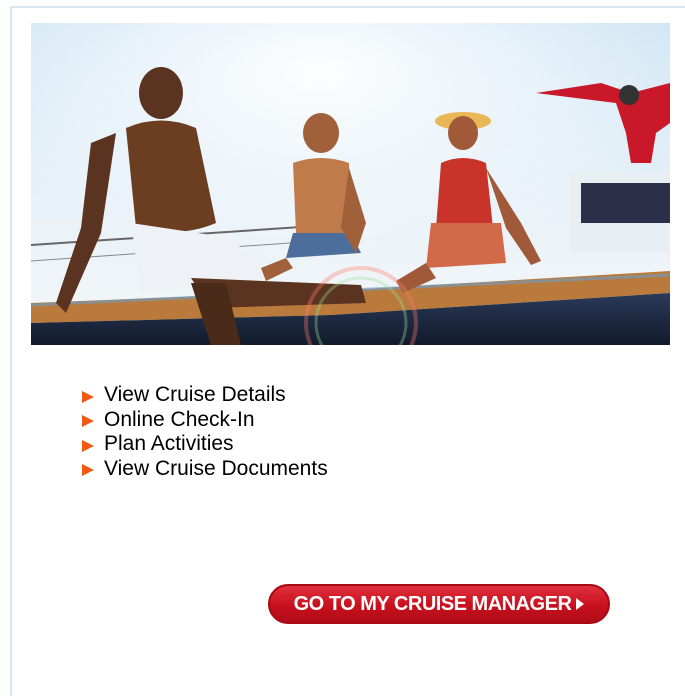 The image size is (685, 696). Describe the element at coordinates (169, 444) in the screenshot. I see `link-label: Plan Activities` at that location.